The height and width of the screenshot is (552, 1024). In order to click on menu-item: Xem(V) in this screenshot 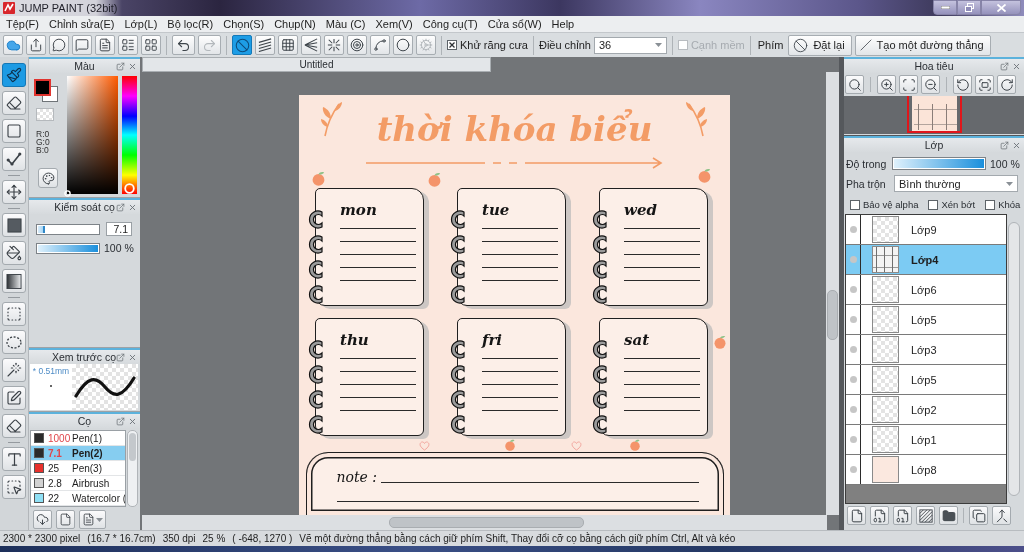, I will do `click(394, 24)`.